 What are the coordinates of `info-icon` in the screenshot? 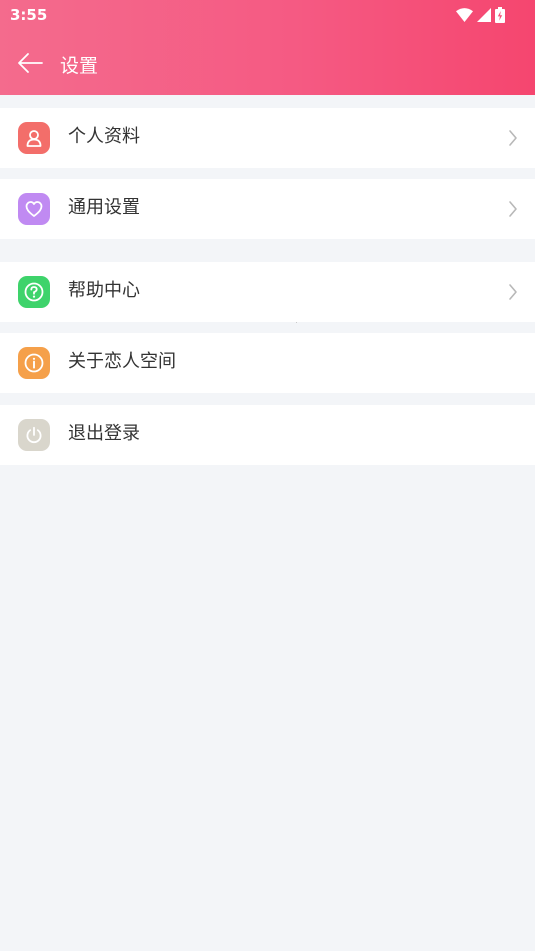 It's located at (34, 363).